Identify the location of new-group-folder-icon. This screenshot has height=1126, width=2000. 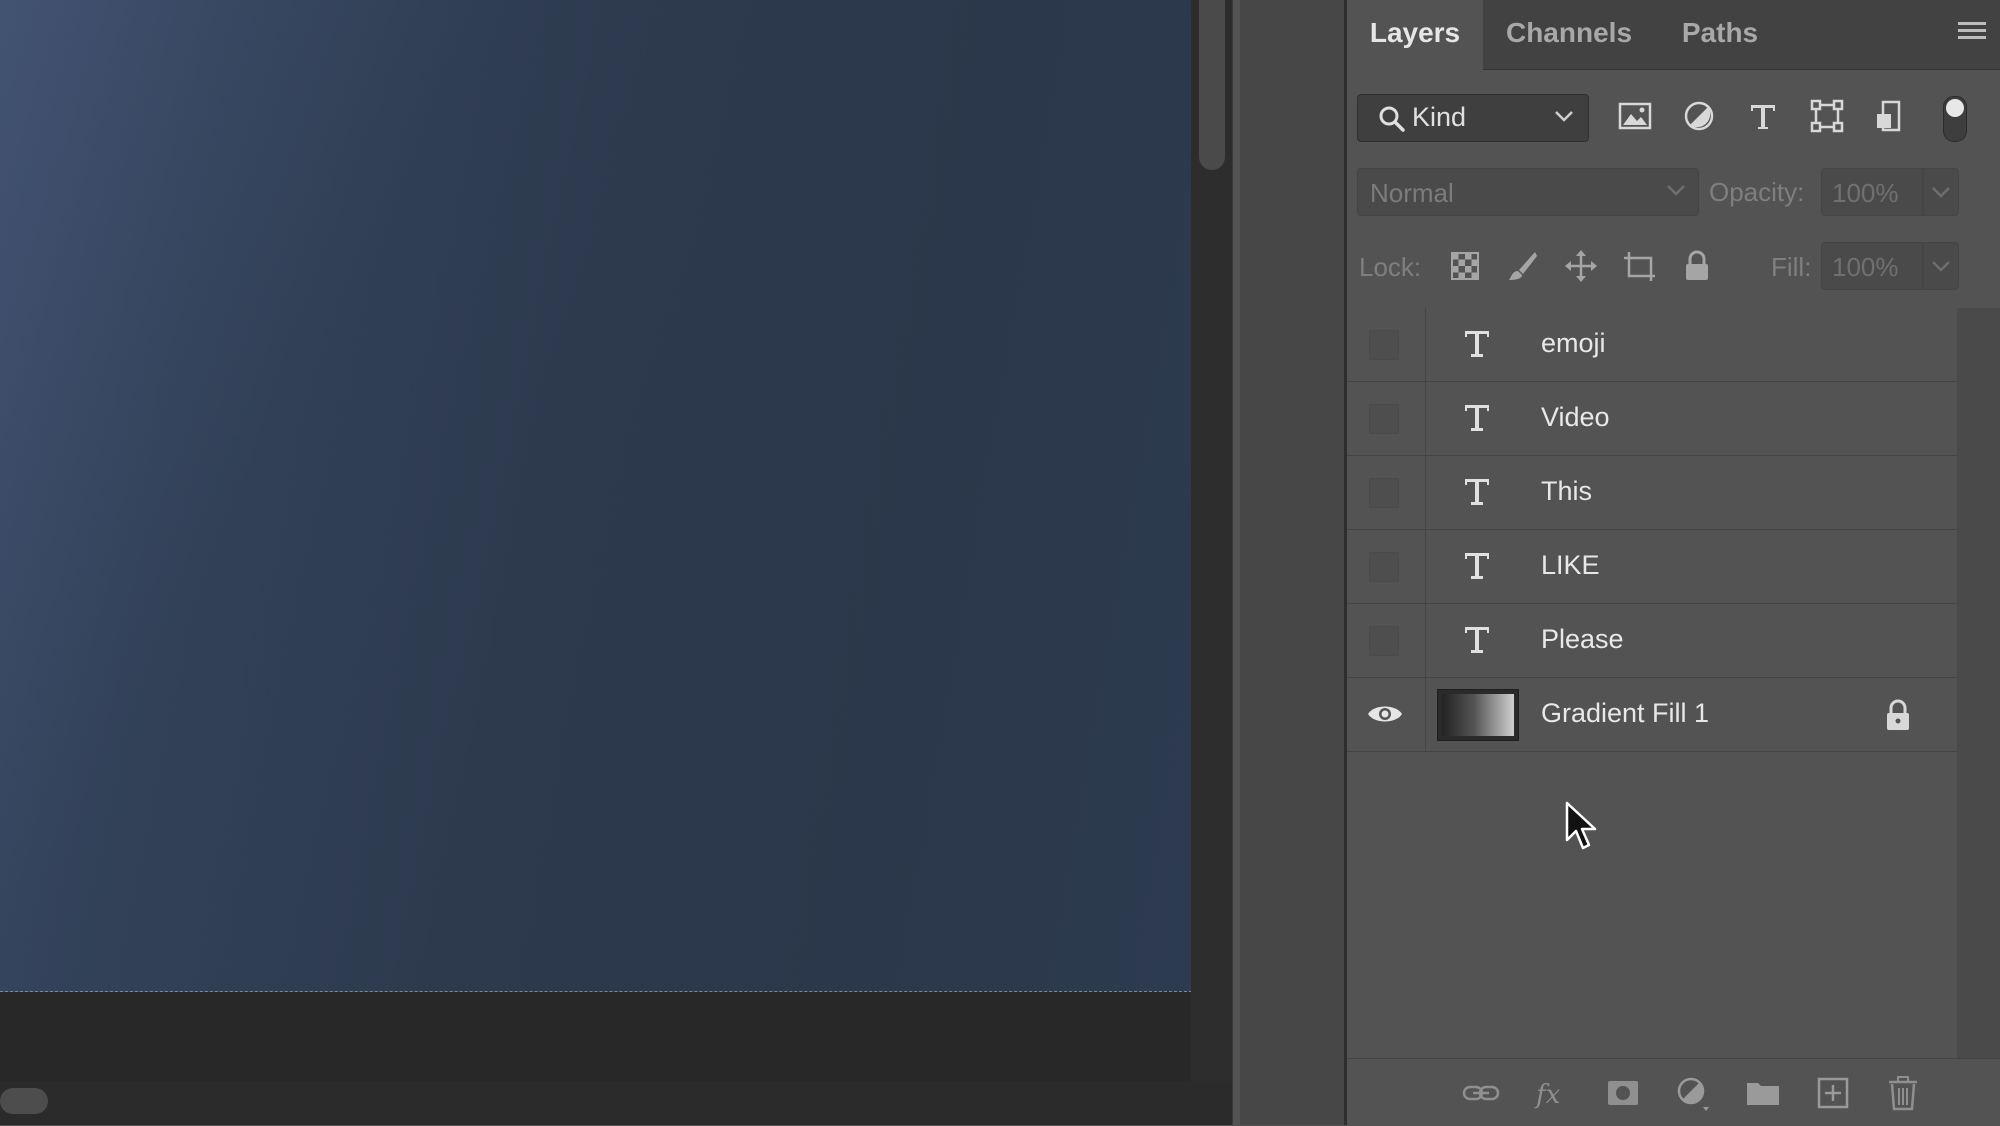
(1763, 1093).